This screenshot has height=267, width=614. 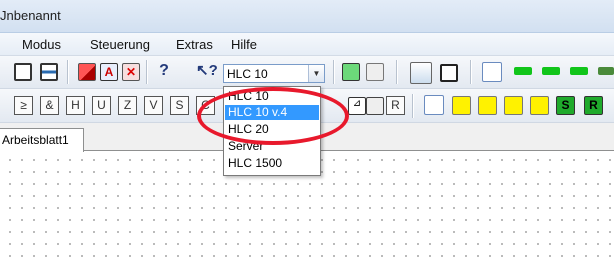 I want to click on mb-block-icon, so click(x=487, y=105).